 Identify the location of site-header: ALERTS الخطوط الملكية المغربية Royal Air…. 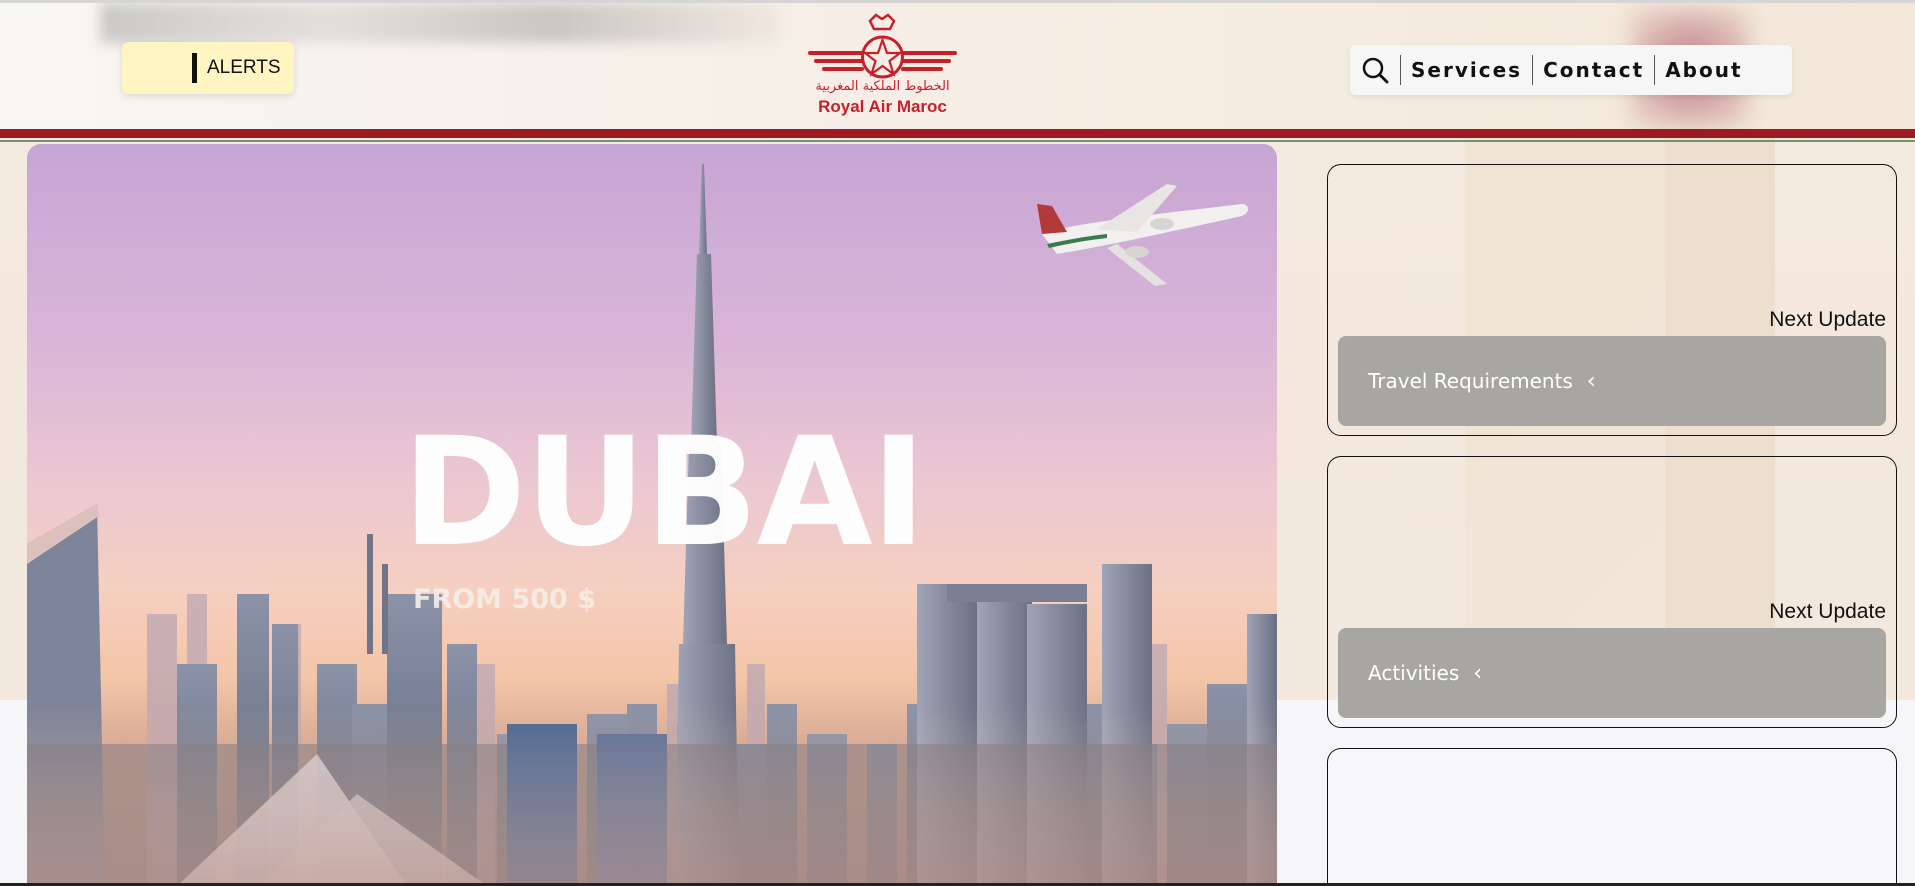
(957, 66).